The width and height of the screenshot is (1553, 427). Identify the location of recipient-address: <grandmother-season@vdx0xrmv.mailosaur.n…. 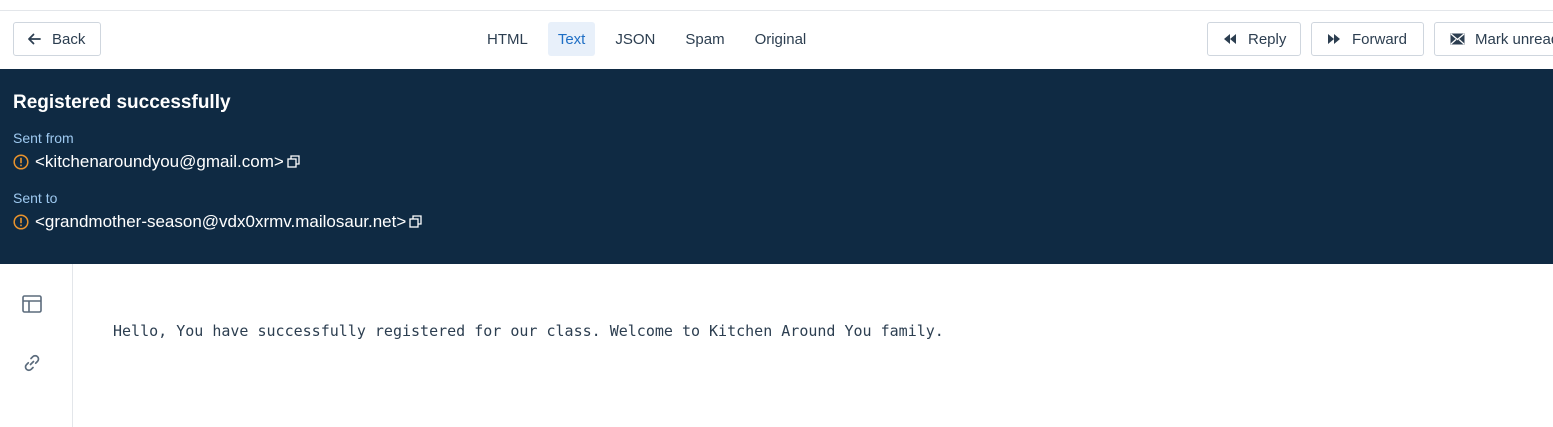
(221, 221).